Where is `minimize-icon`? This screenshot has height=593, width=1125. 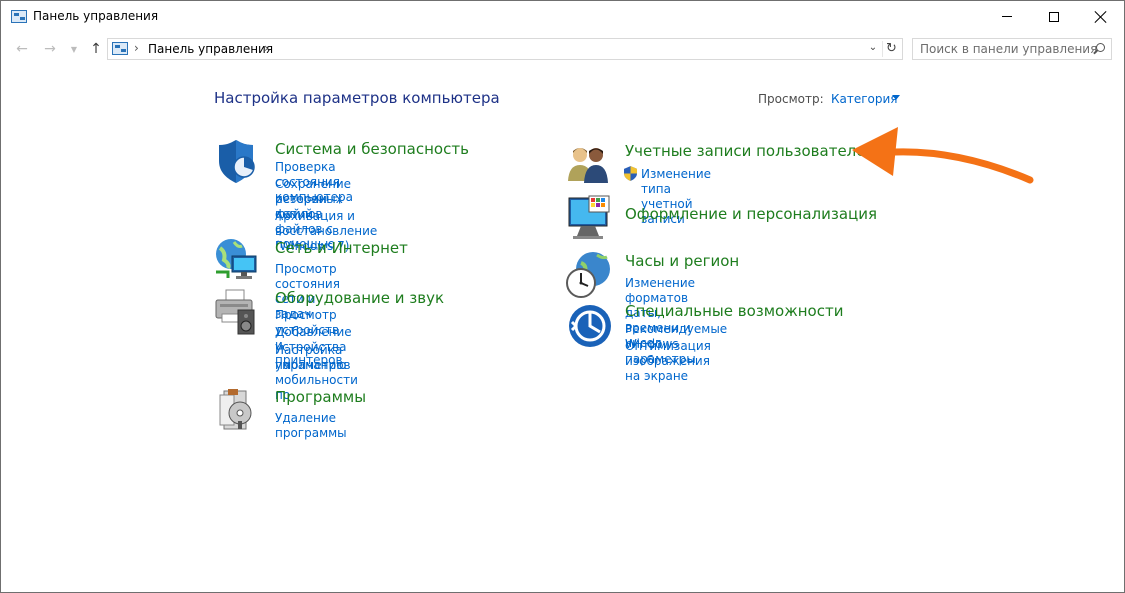
minimize-icon is located at coordinates (1007, 16).